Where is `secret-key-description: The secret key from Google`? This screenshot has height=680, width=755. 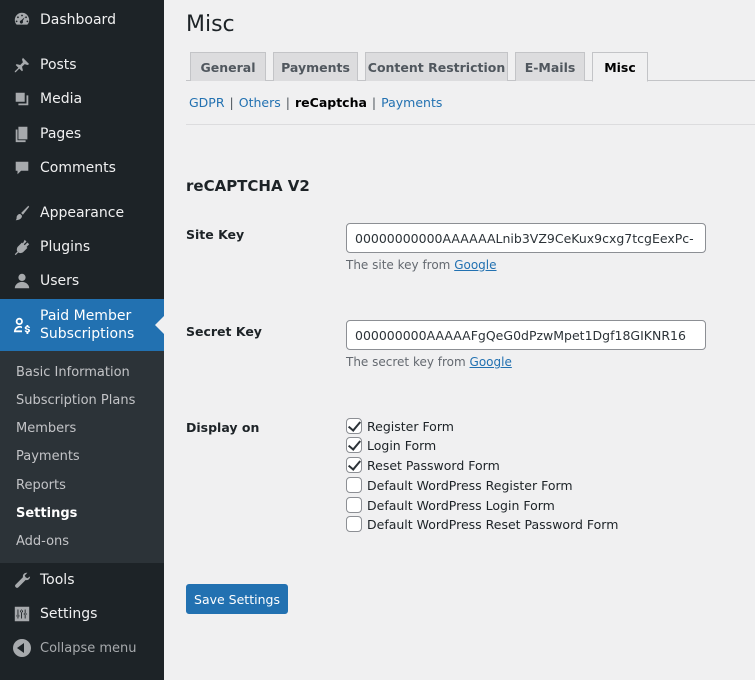
secret-key-description: The secret key from Google is located at coordinates (429, 362).